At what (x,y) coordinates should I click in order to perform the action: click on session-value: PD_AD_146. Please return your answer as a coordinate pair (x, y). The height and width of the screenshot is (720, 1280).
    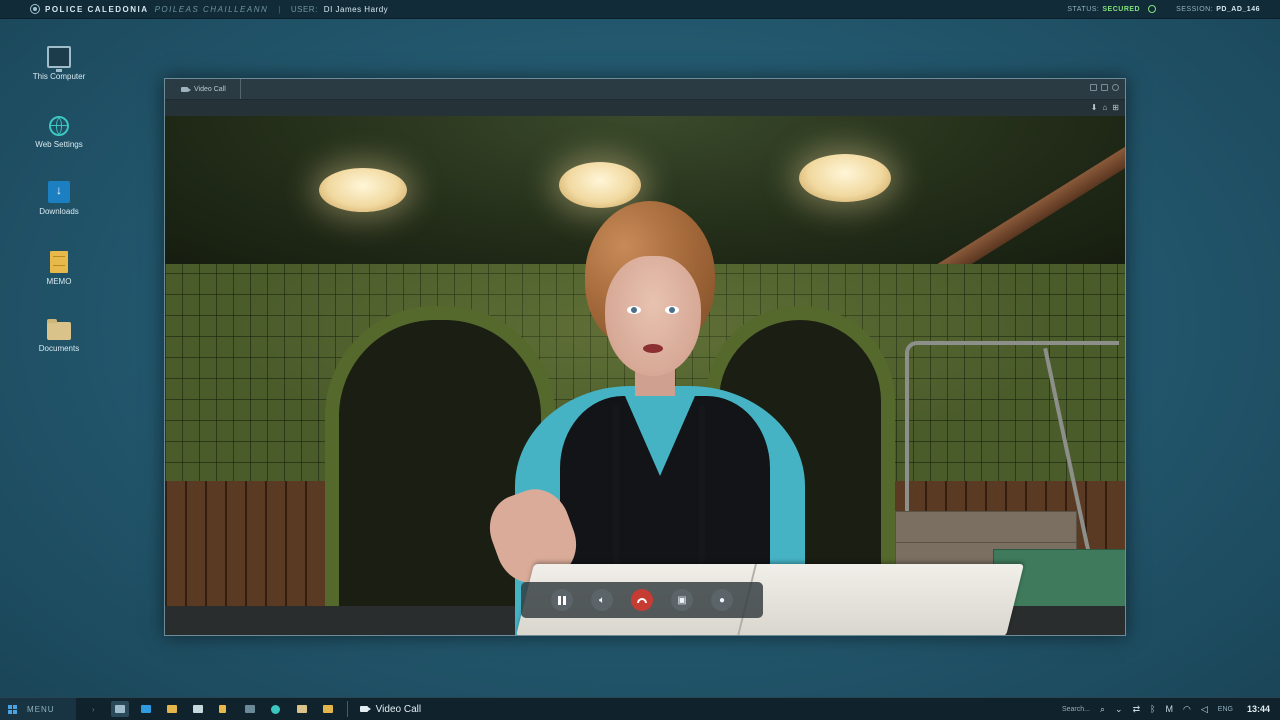
    Looking at the image, I should click on (1238, 9).